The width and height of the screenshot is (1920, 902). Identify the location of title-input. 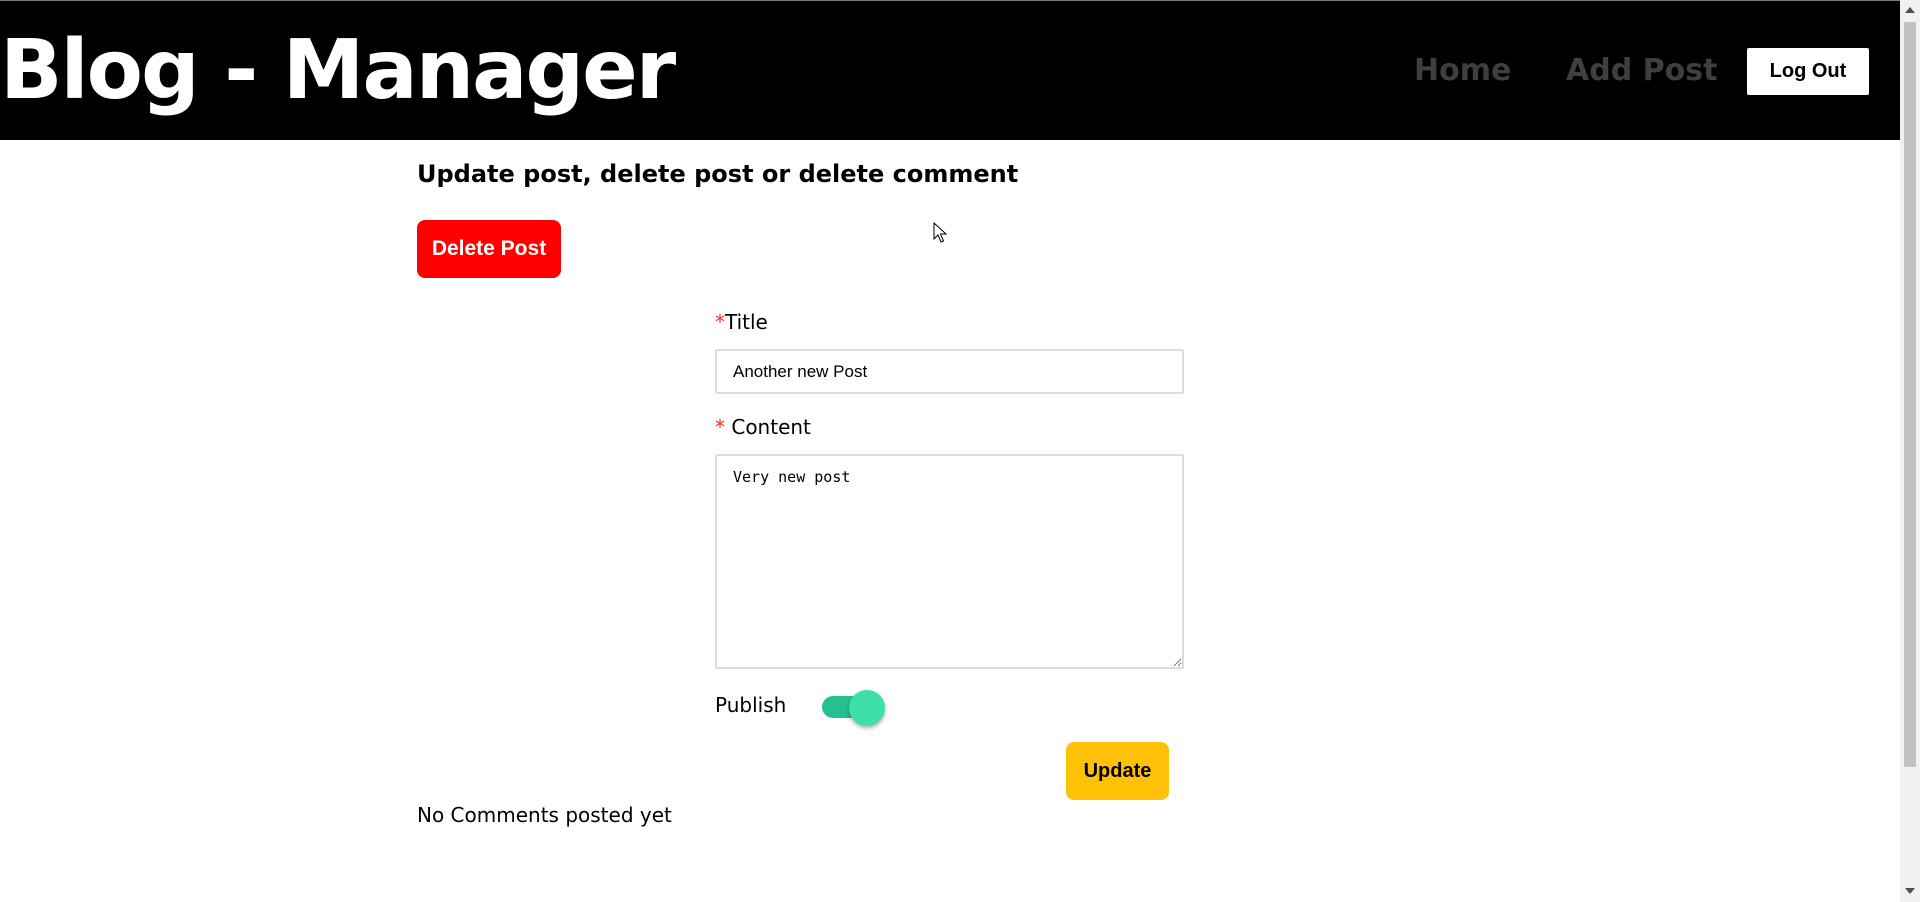
(949, 371).